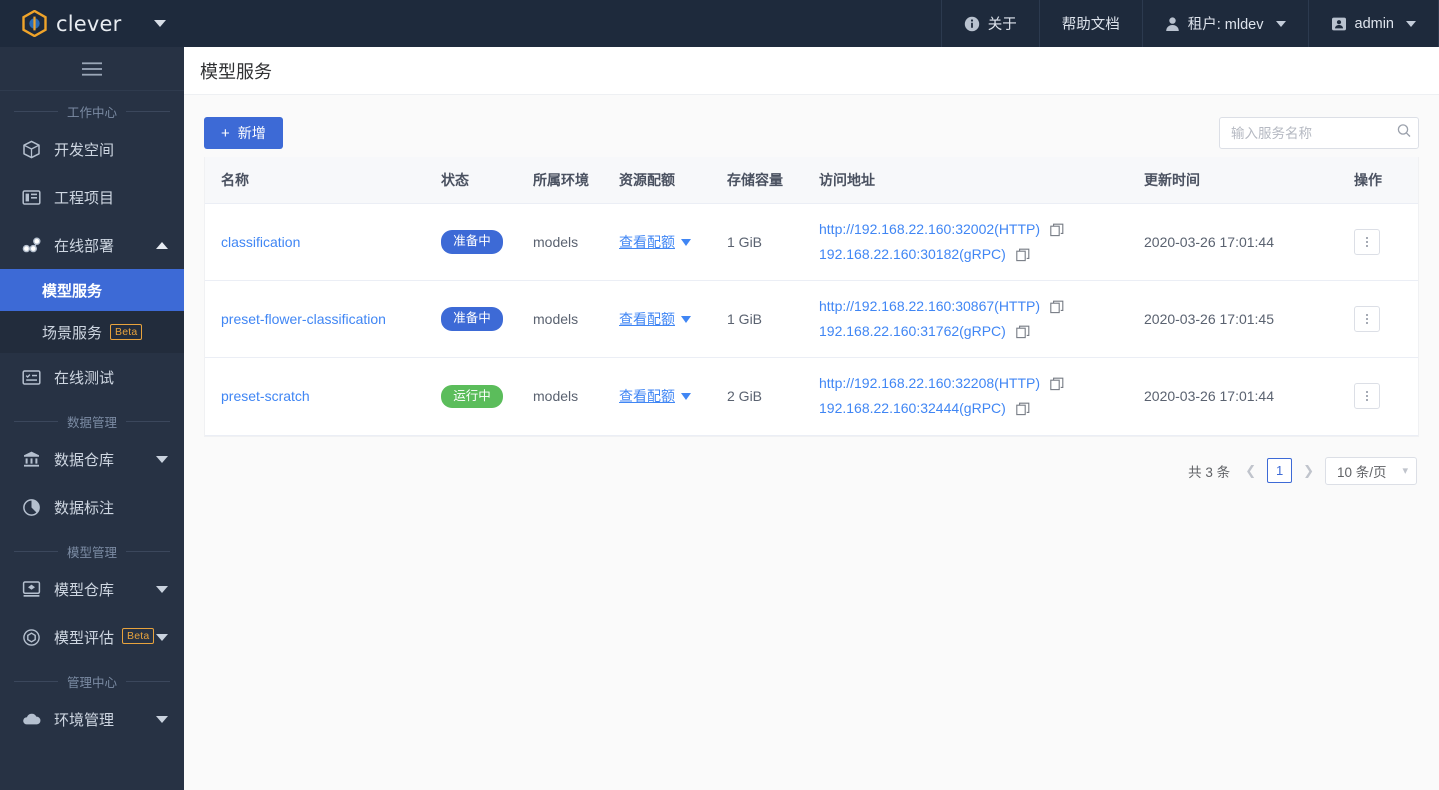 Image resolution: width=1439 pixels, height=790 pixels. I want to click on search-input, so click(1319, 133).